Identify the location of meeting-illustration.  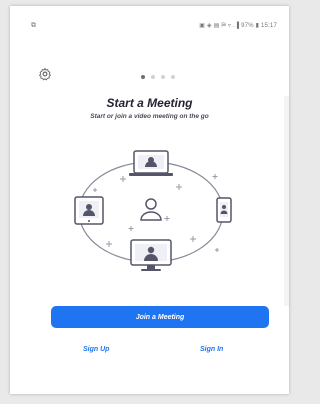
(153, 210).